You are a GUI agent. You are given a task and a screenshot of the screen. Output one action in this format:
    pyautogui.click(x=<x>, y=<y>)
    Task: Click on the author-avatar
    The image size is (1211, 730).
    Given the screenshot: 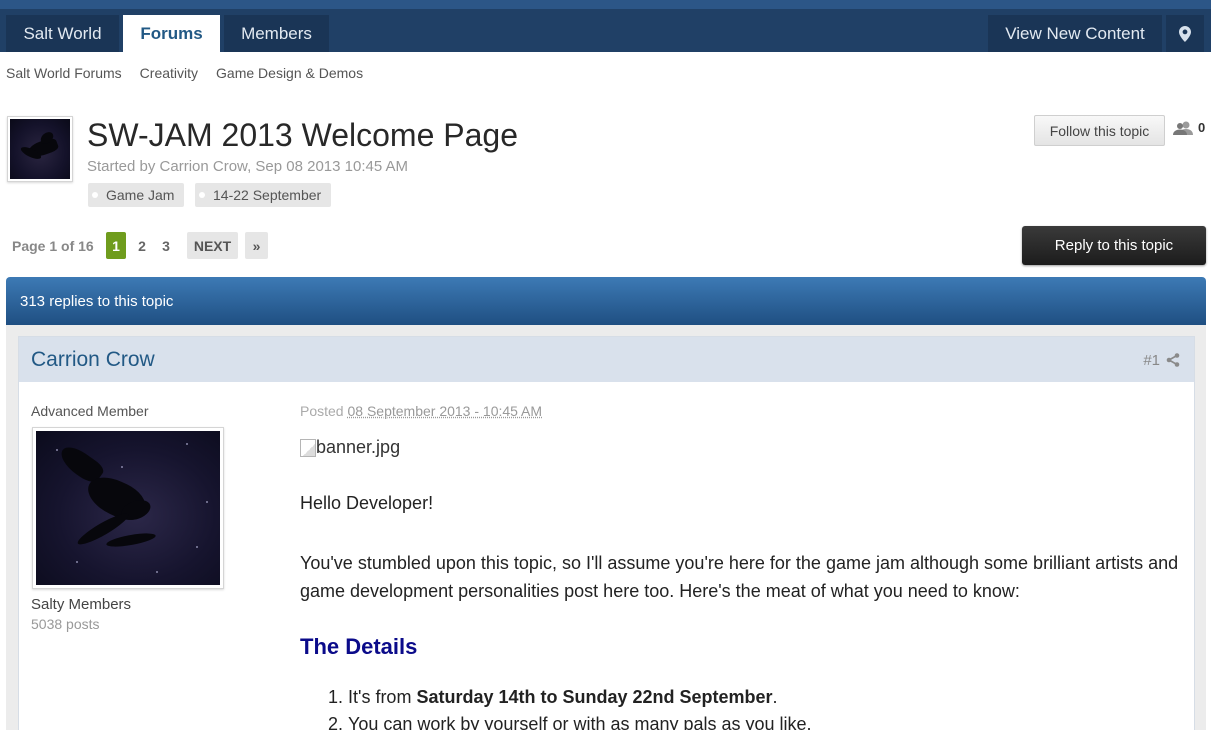 What is the action you would take?
    pyautogui.click(x=128, y=508)
    